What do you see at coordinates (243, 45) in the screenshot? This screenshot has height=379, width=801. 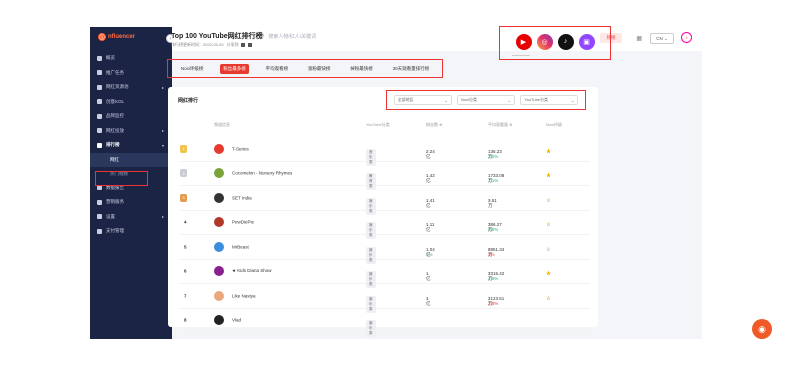 I see `share-wechat-icon` at bounding box center [243, 45].